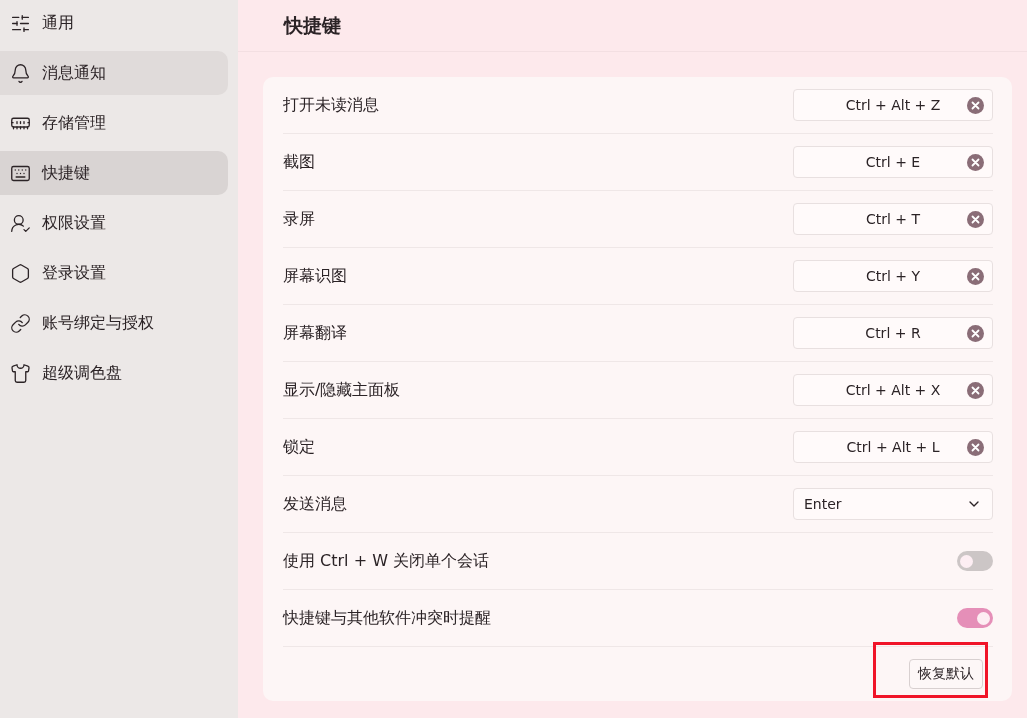  I want to click on shortcut-field: Ctrl + Alt + X, so click(893, 390).